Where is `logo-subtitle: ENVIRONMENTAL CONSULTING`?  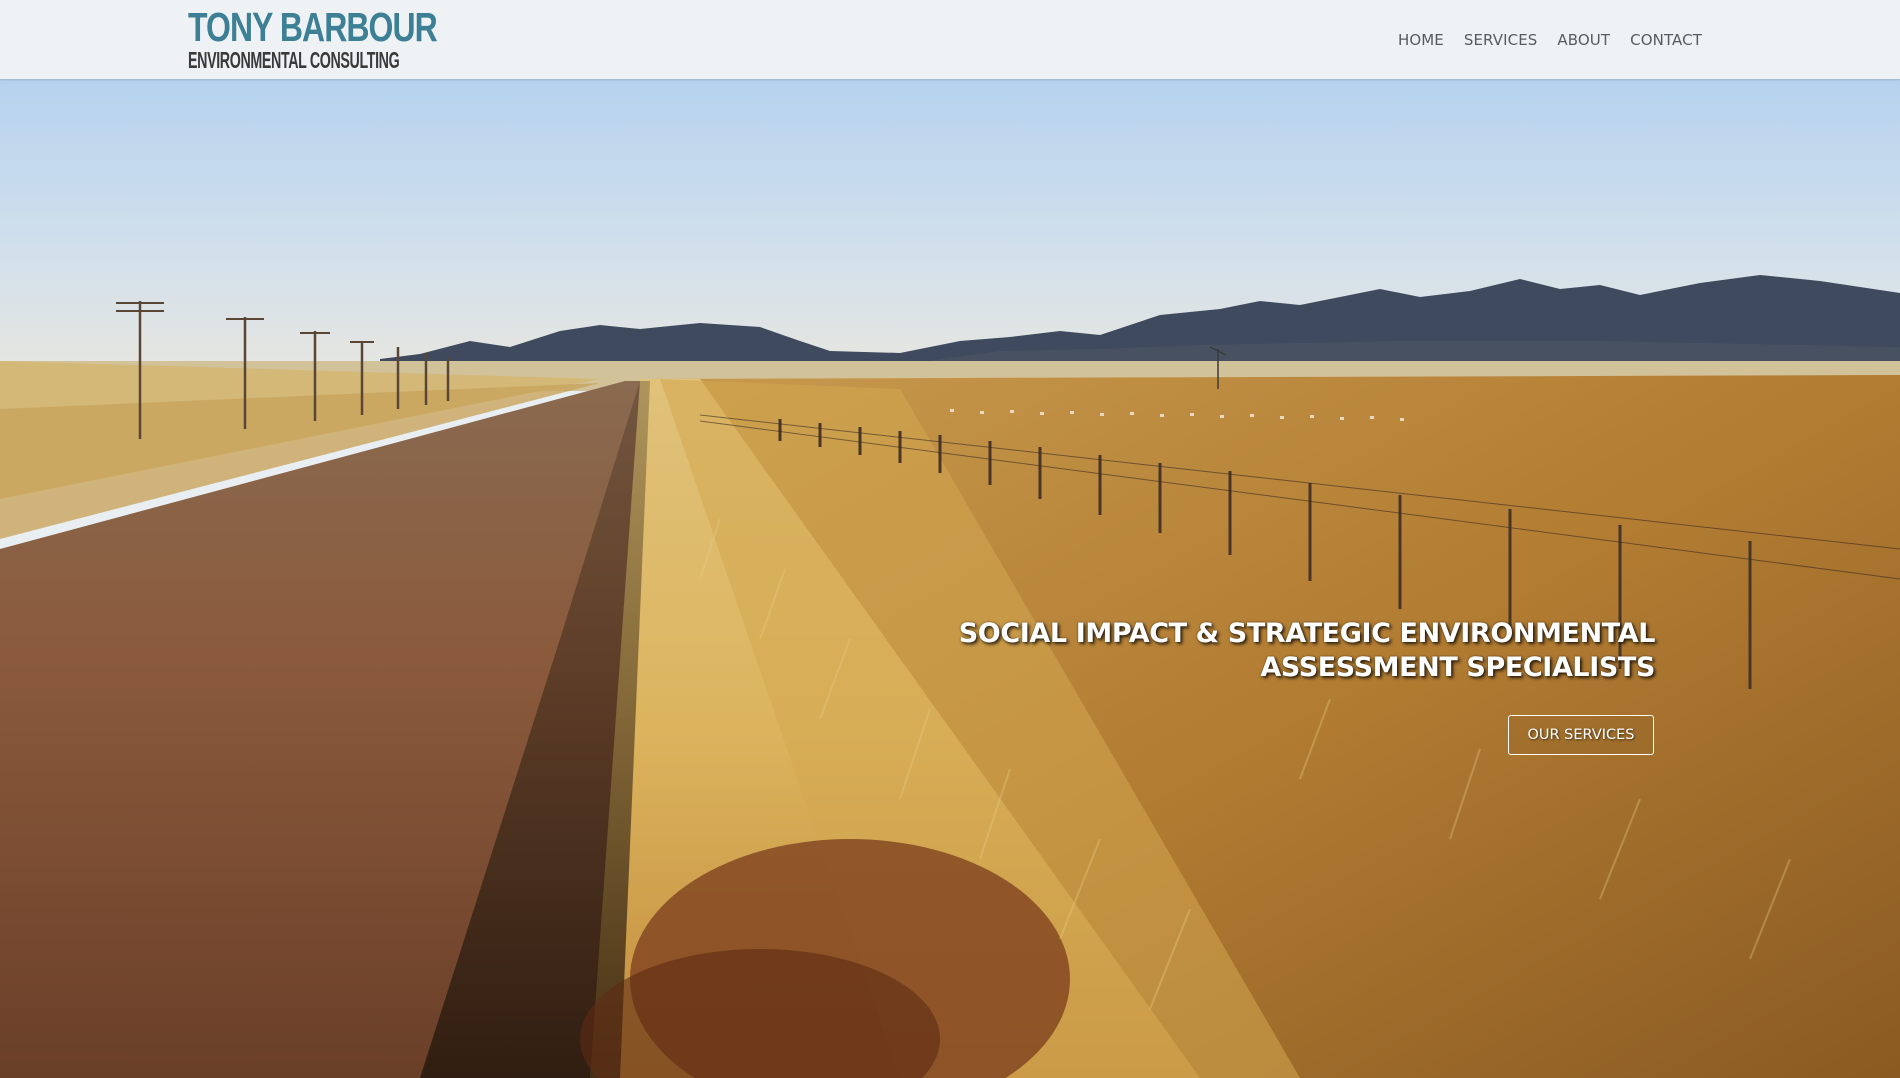
logo-subtitle: ENVIRONMENTAL CONSULTING is located at coordinates (294, 60).